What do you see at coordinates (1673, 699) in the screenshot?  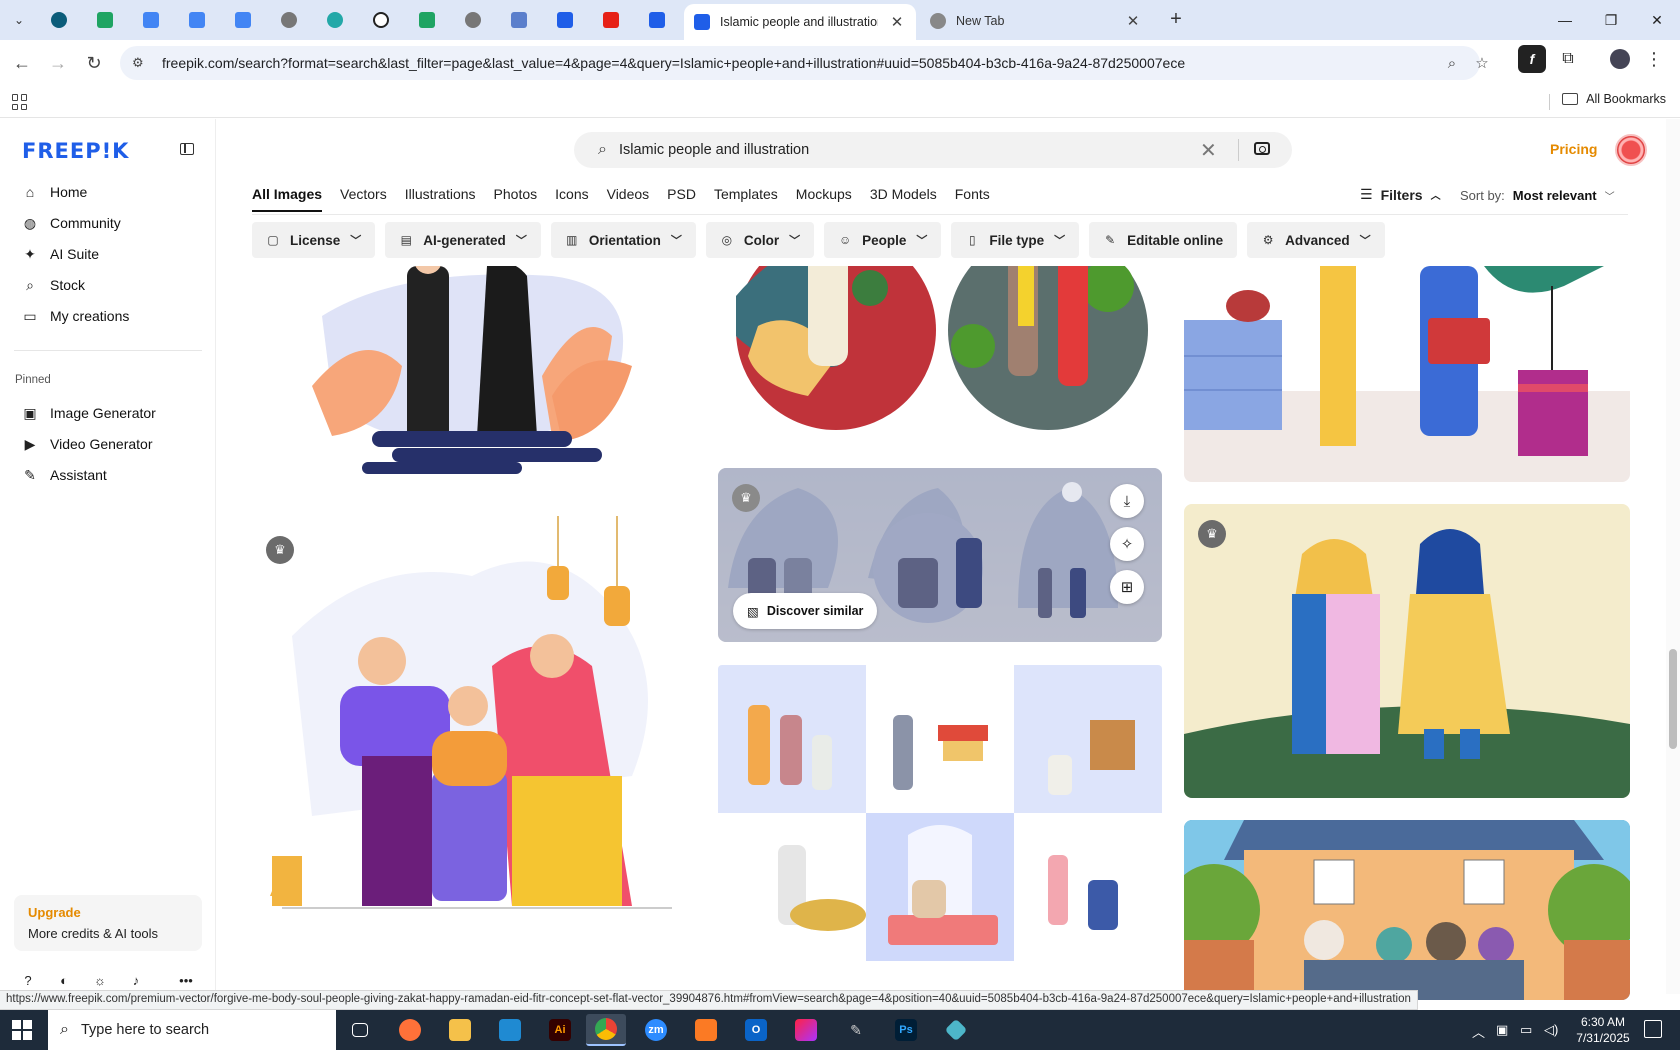 I see `scrollbar-thumb` at bounding box center [1673, 699].